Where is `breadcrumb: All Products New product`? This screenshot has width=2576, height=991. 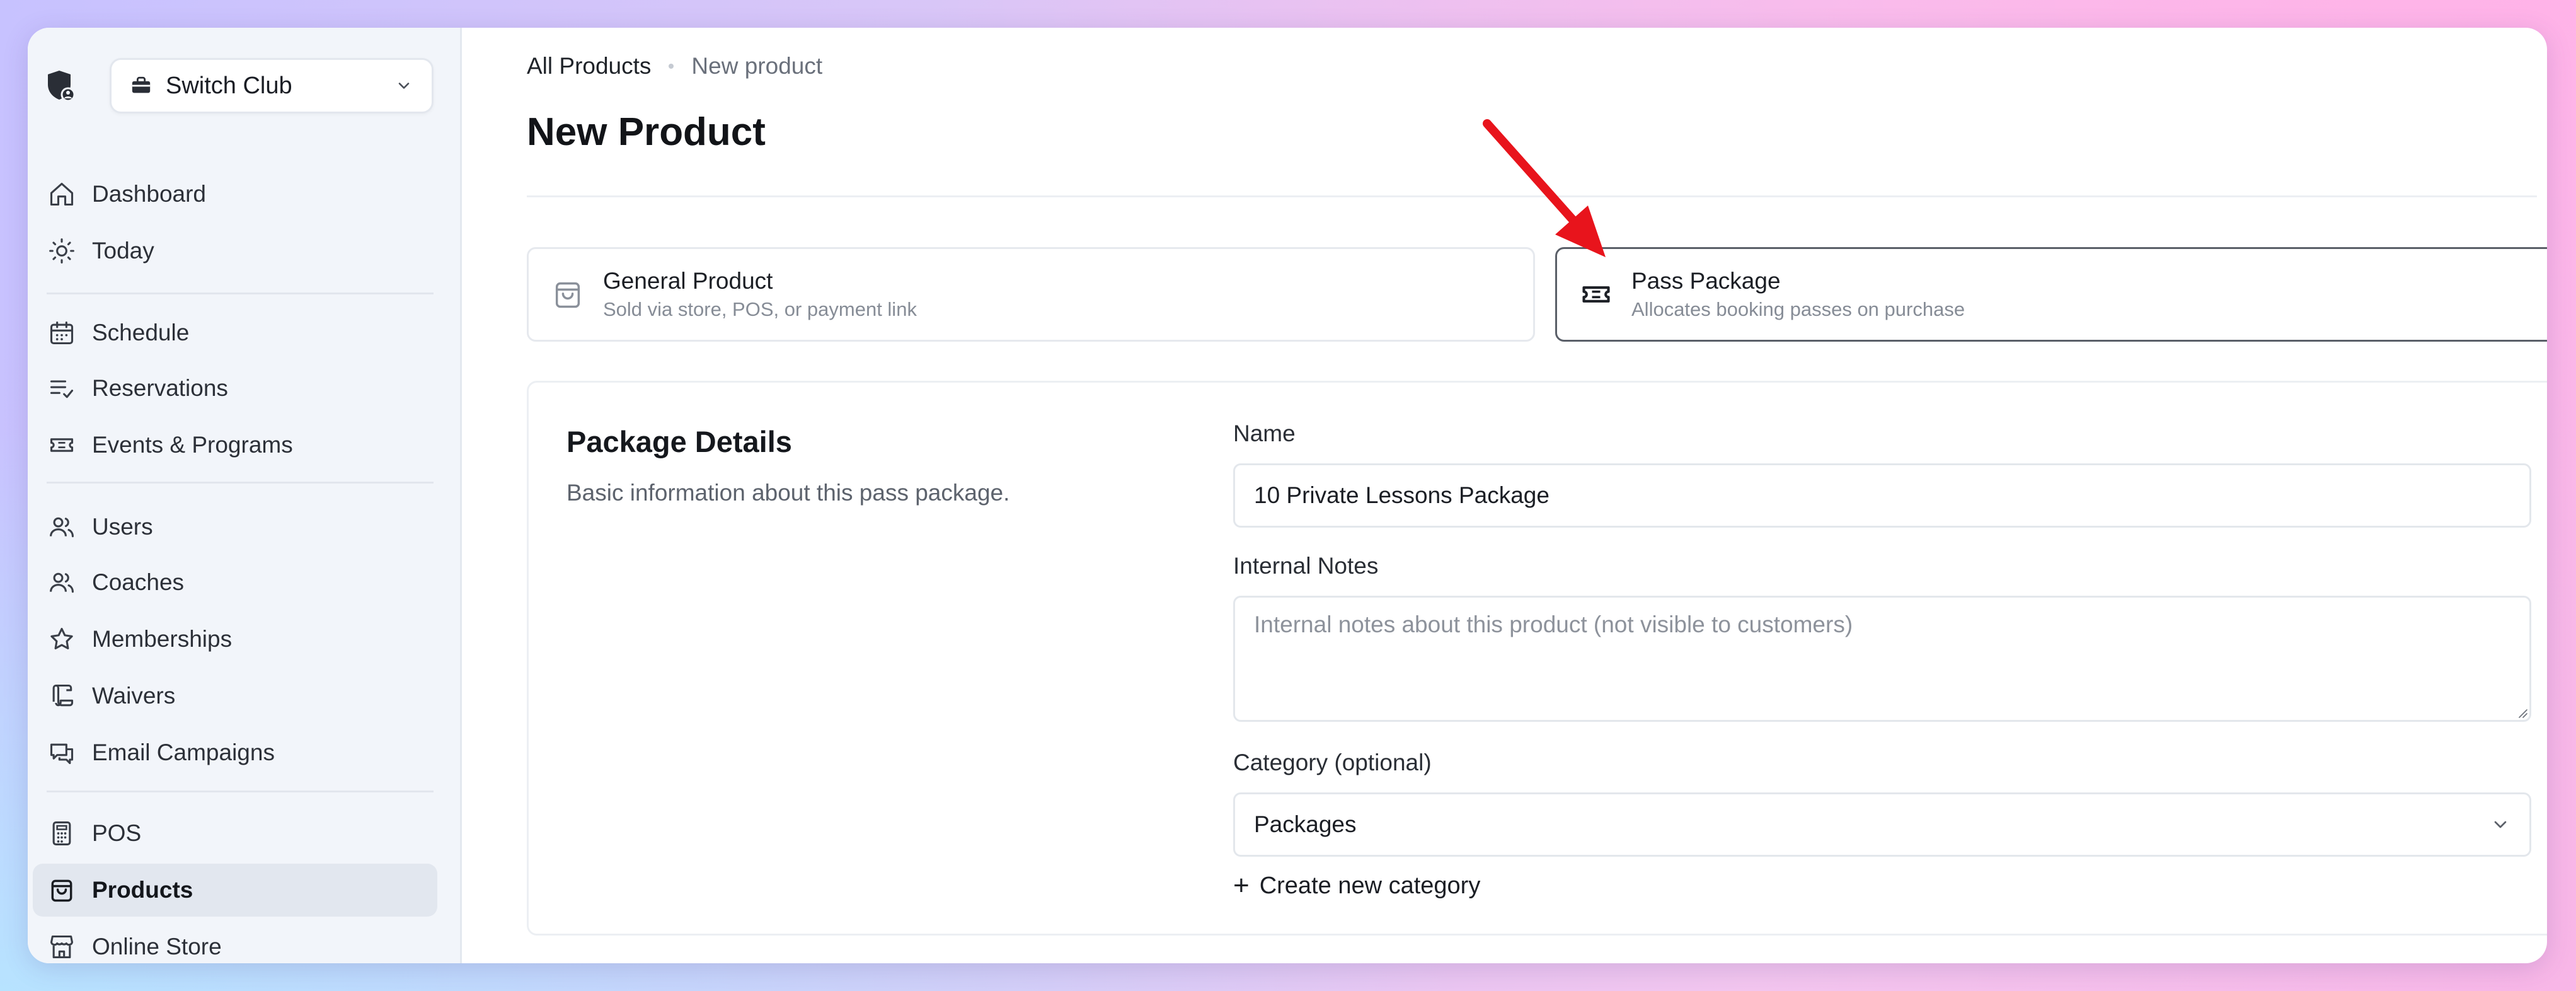
breadcrumb: All Products New product is located at coordinates (674, 66).